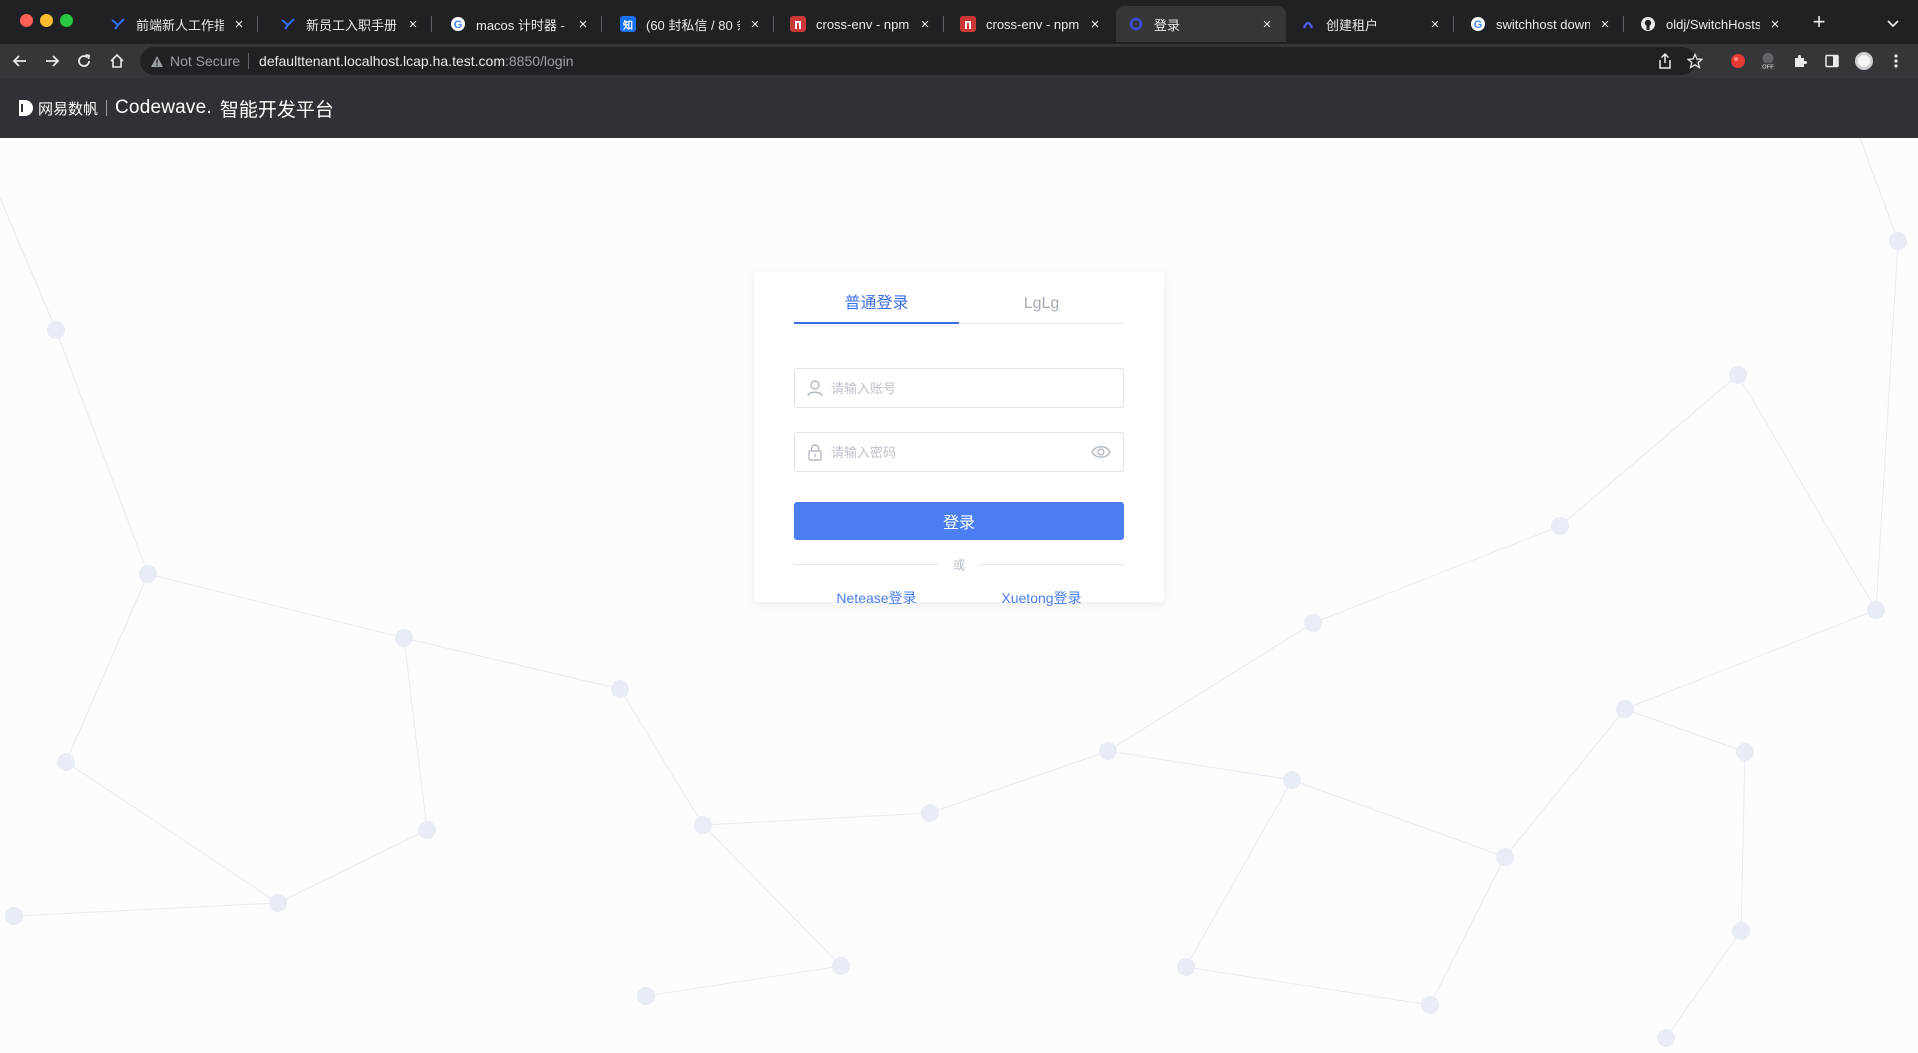 The height and width of the screenshot is (1053, 1918). I want to click on tab-title: switchhost downlo, so click(1543, 24).